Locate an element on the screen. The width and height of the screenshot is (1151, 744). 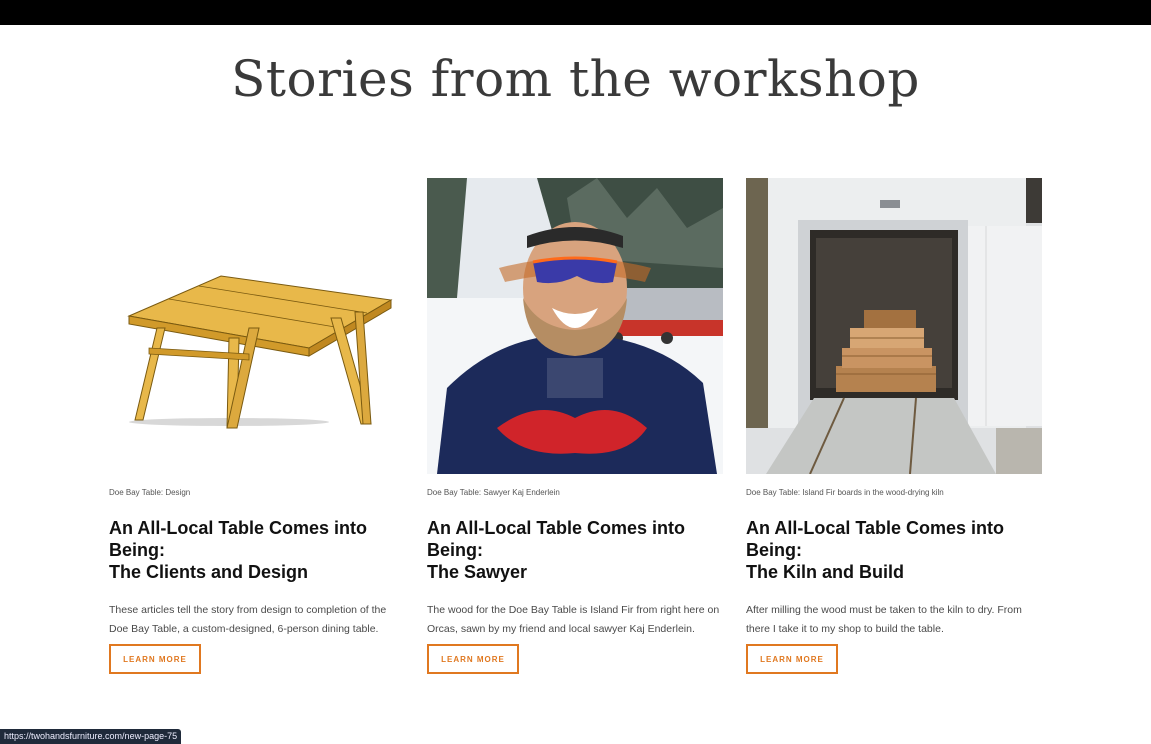
page-title: Stories from the workshop is located at coordinates (575, 79).